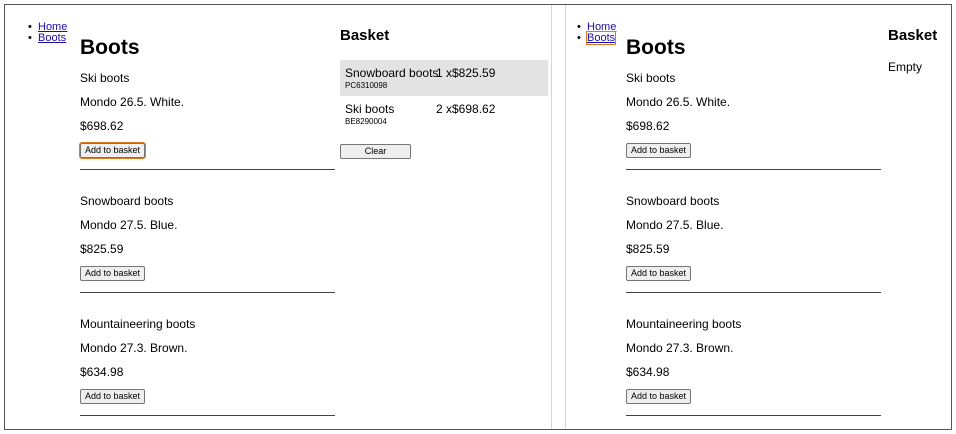 The height and width of the screenshot is (434, 956). What do you see at coordinates (466, 73) in the screenshot?
I see `basket-item-quantity: 1 x$825.59` at bounding box center [466, 73].